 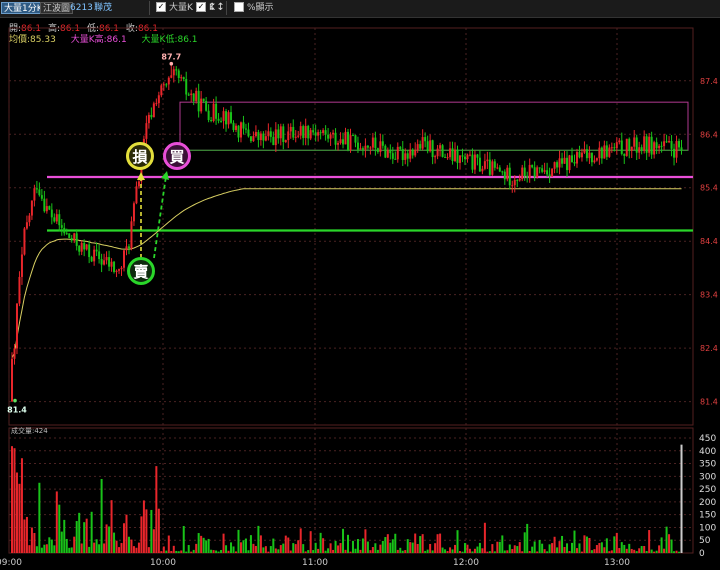 I want to click on sell-marker: 賣, so click(x=141, y=271).